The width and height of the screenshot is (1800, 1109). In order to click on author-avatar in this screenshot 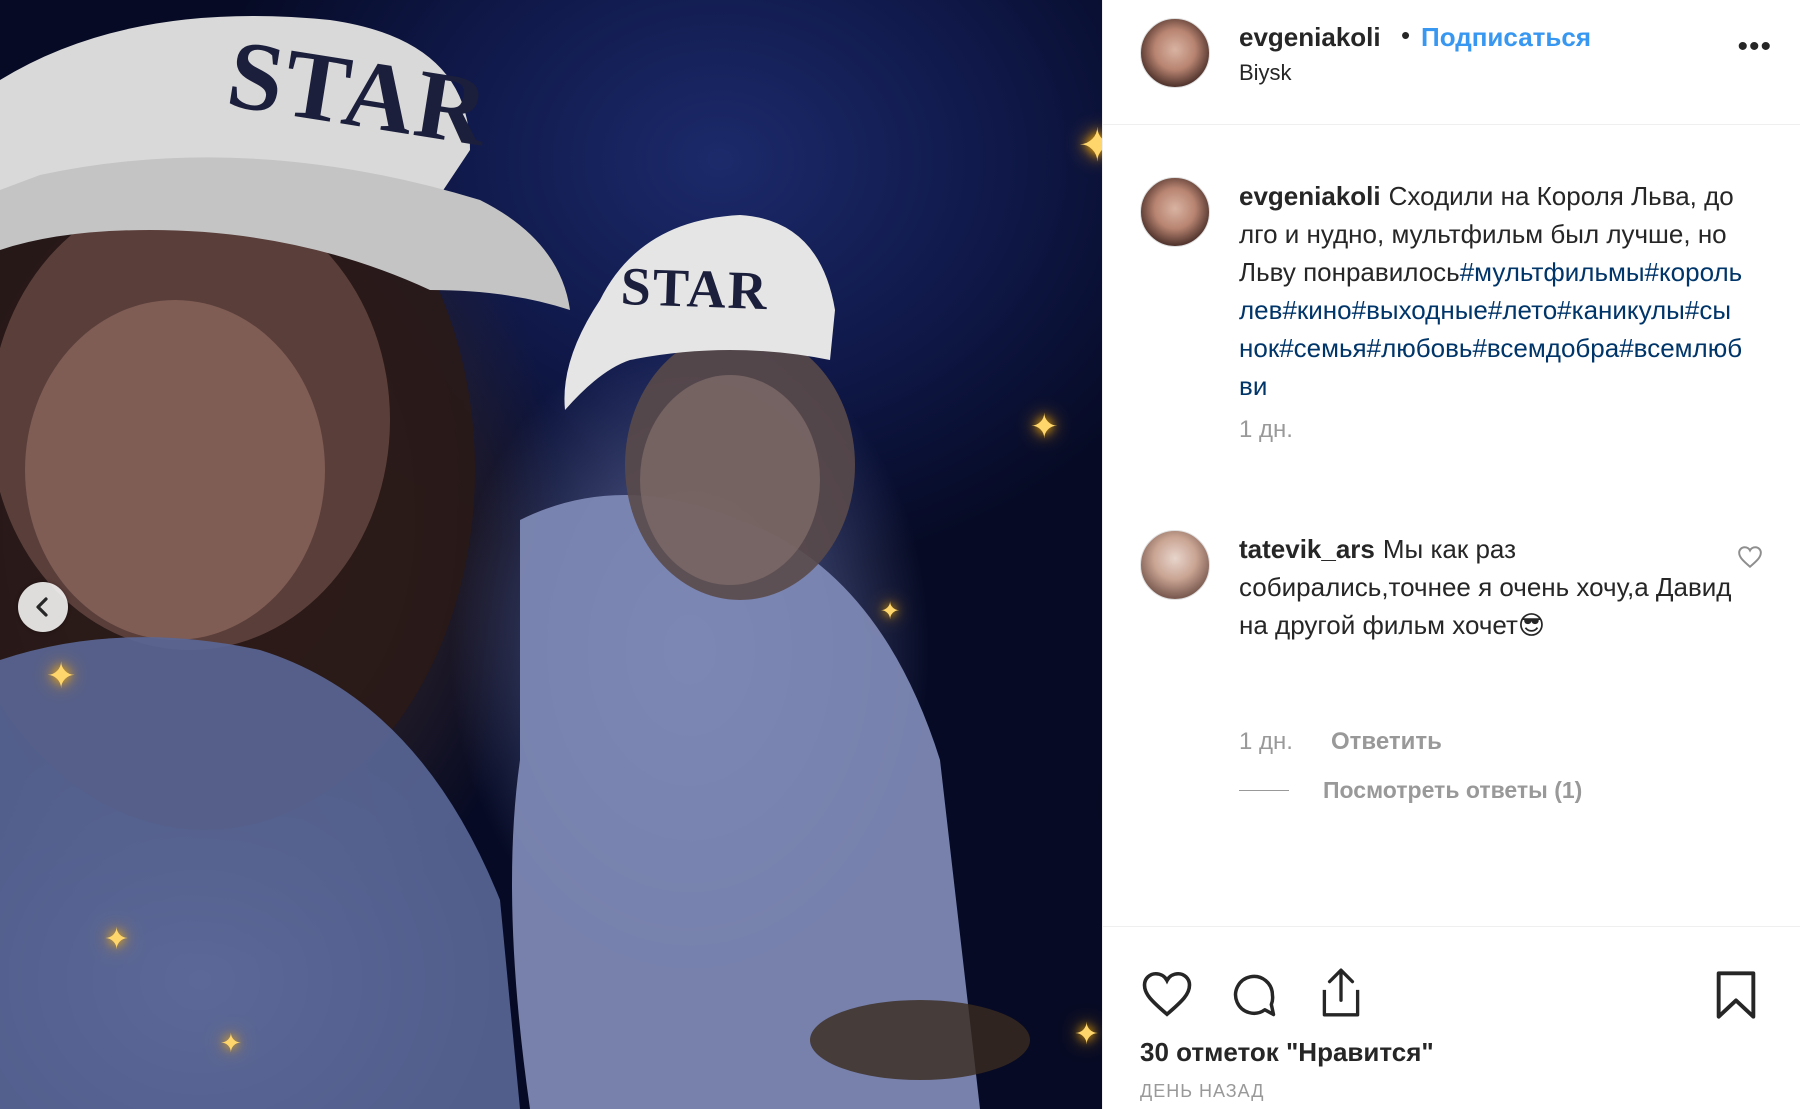, I will do `click(1175, 53)`.